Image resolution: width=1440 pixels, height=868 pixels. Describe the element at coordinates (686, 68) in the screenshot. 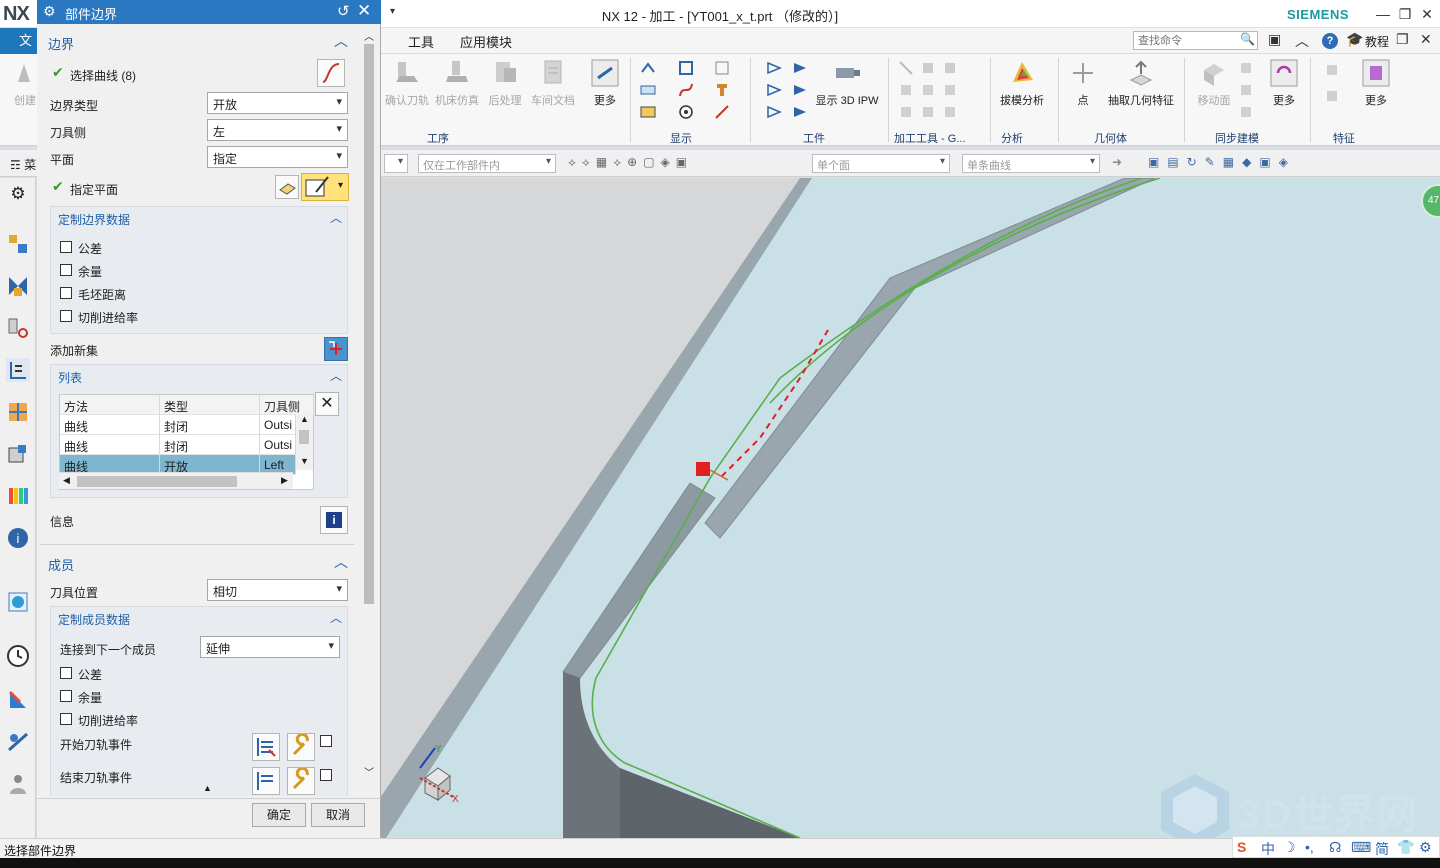

I see `display-box-icon` at that location.